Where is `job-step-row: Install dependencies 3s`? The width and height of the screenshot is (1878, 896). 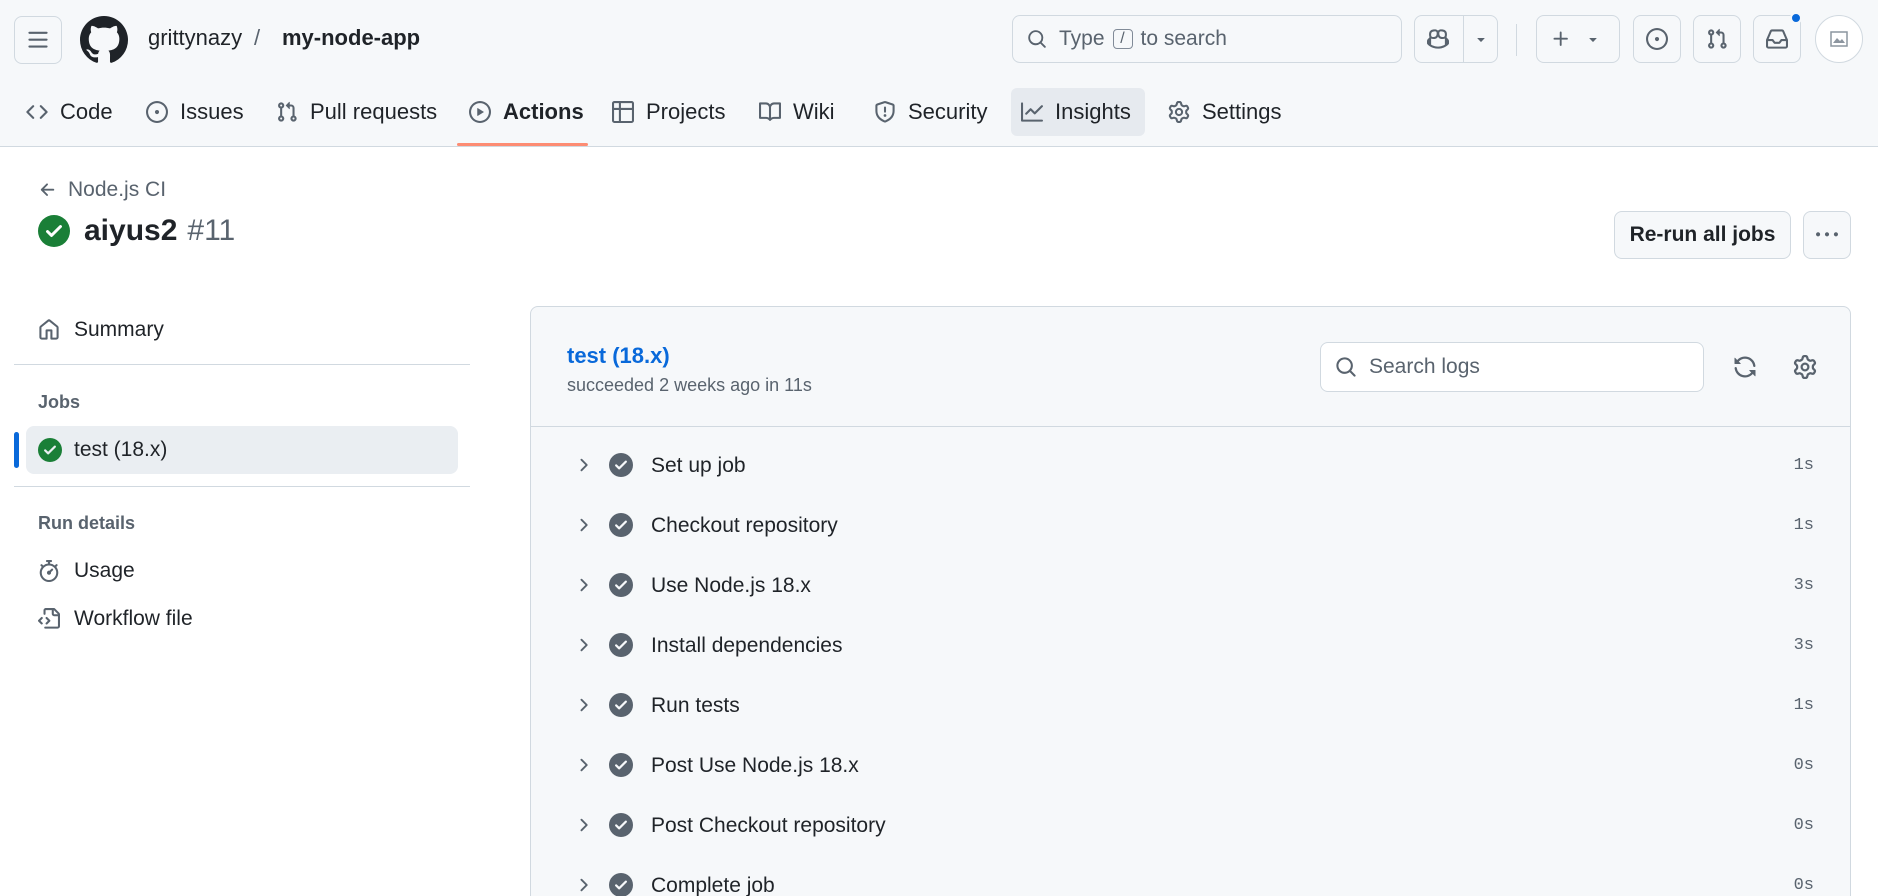 job-step-row: Install dependencies 3s is located at coordinates (1190, 646).